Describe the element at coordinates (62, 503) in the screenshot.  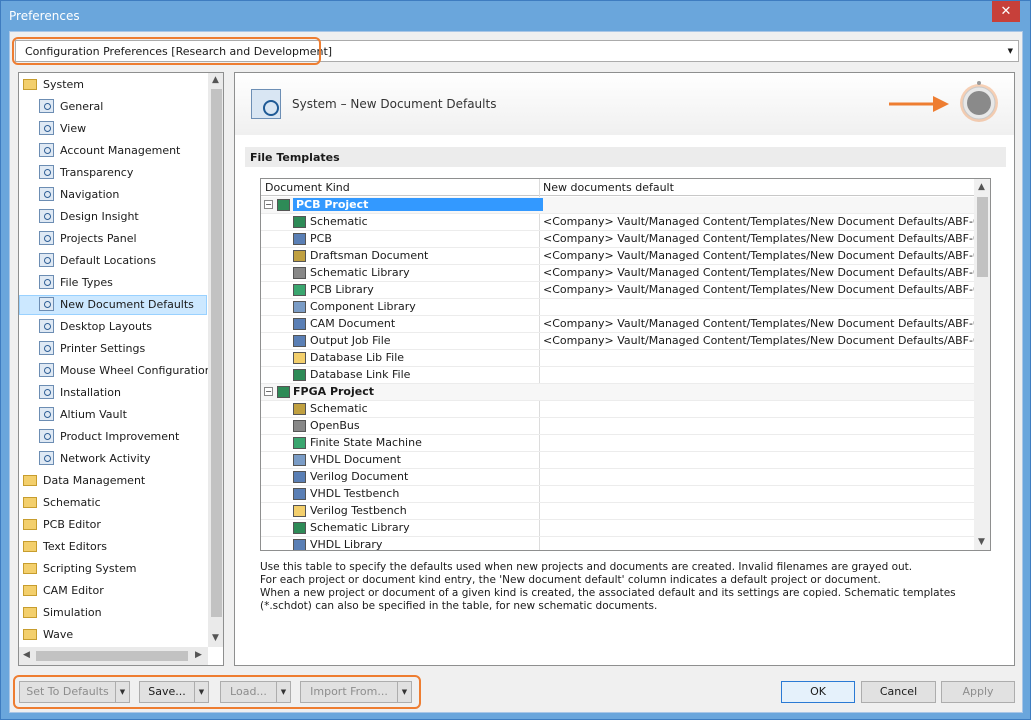
I see `tree-item: Schematic` at that location.